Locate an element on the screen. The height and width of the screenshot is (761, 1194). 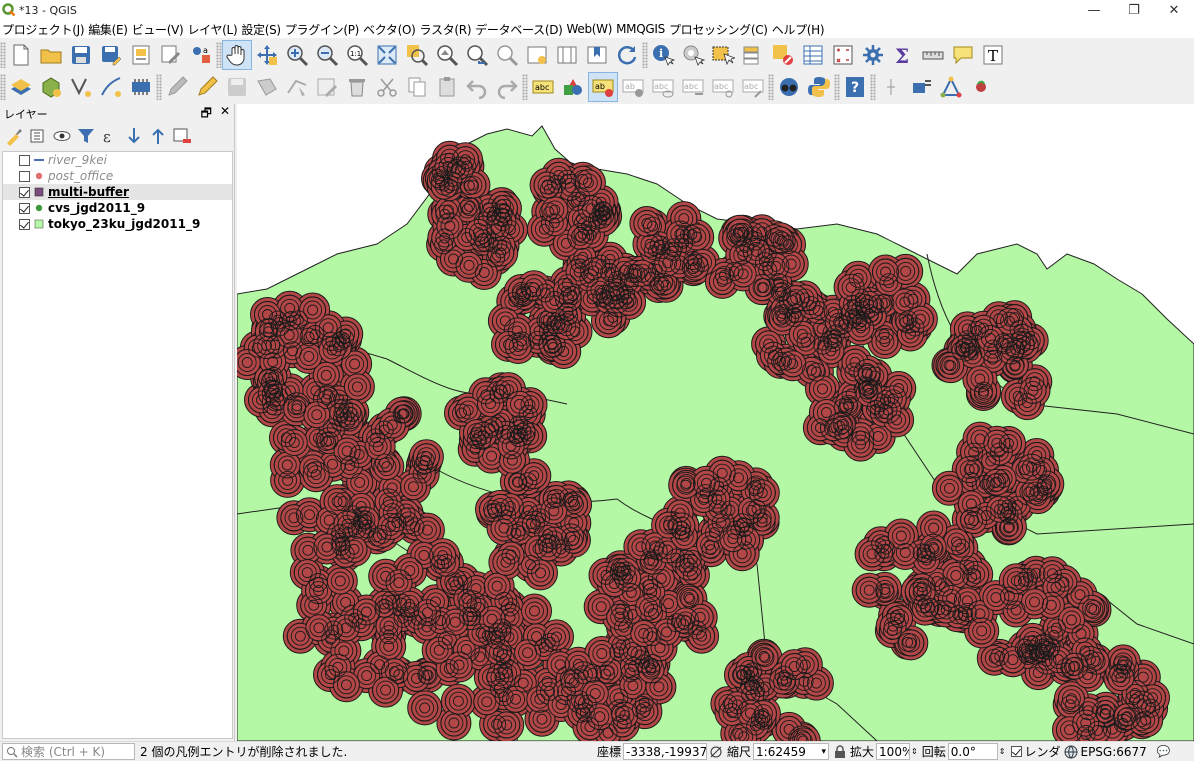
manage-visibility-icon is located at coordinates (62, 136).